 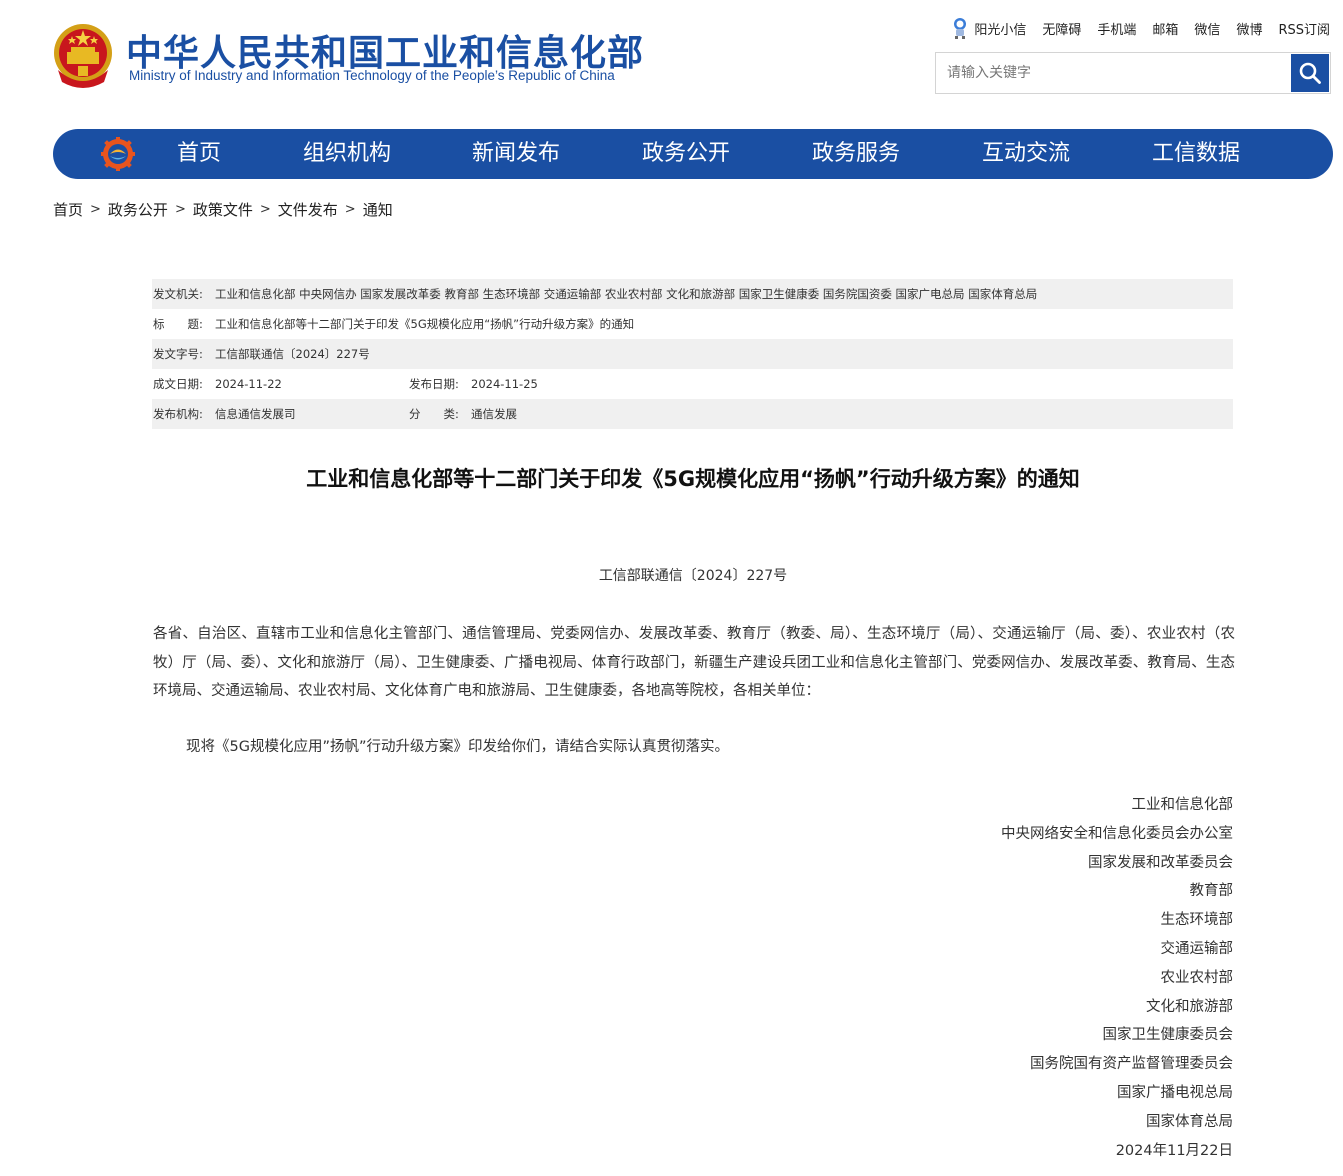 What do you see at coordinates (425, 324) in the screenshot?
I see `meta-title: 工业和信息化部等十二部门关于印发《5G规模化应用“扬帆”行动升级方案》的通知` at bounding box center [425, 324].